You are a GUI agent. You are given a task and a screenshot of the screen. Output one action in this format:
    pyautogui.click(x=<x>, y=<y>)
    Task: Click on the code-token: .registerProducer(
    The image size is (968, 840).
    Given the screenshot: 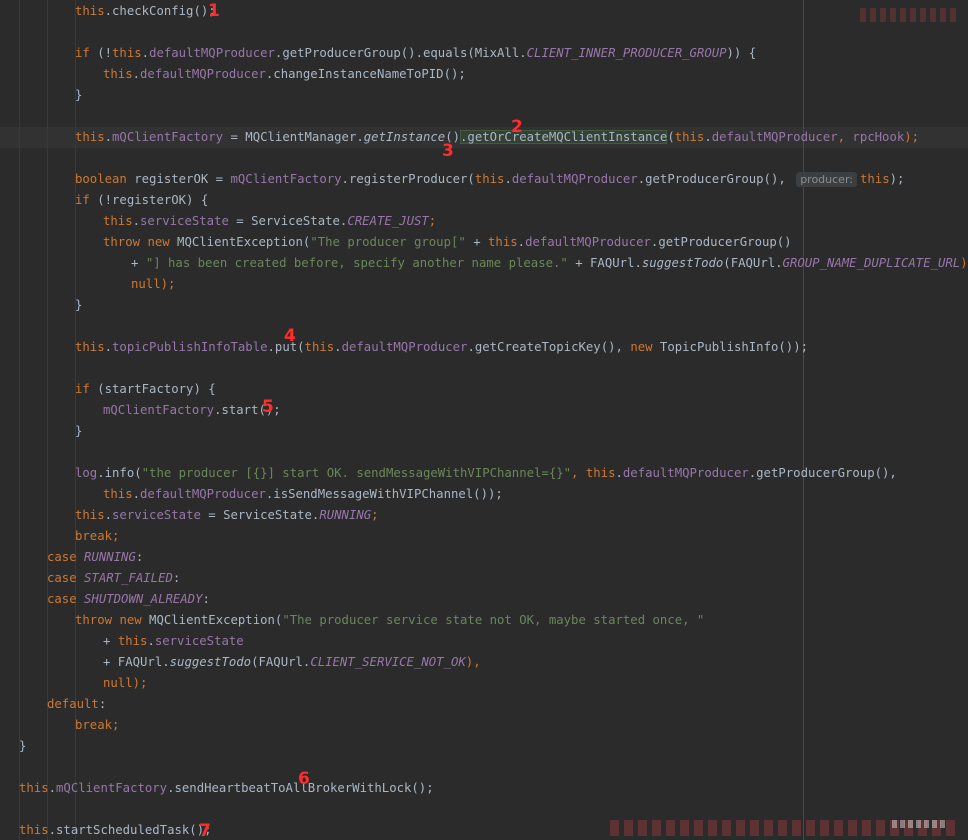 What is the action you would take?
    pyautogui.click(x=408, y=179)
    